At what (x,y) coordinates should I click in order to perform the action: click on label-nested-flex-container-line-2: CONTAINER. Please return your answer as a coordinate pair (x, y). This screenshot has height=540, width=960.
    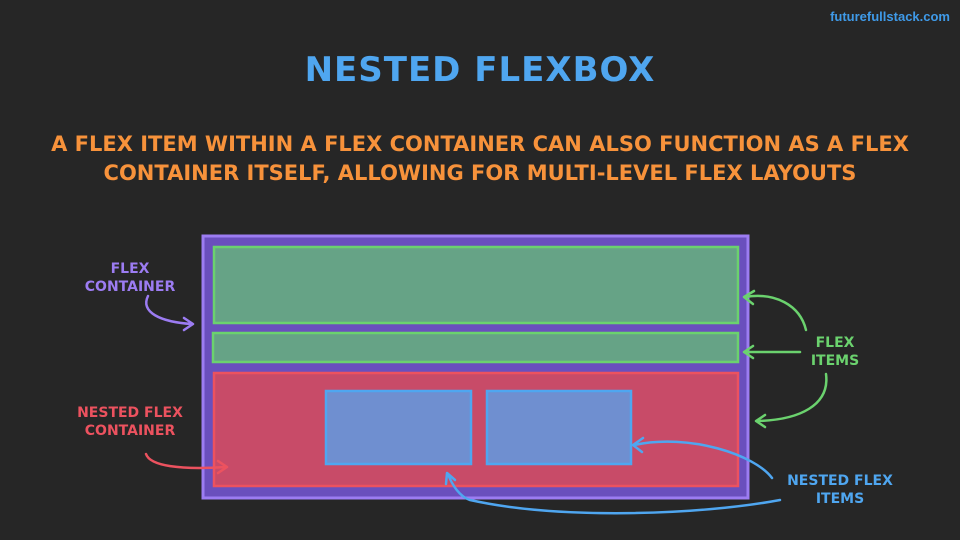
    Looking at the image, I should click on (130, 431).